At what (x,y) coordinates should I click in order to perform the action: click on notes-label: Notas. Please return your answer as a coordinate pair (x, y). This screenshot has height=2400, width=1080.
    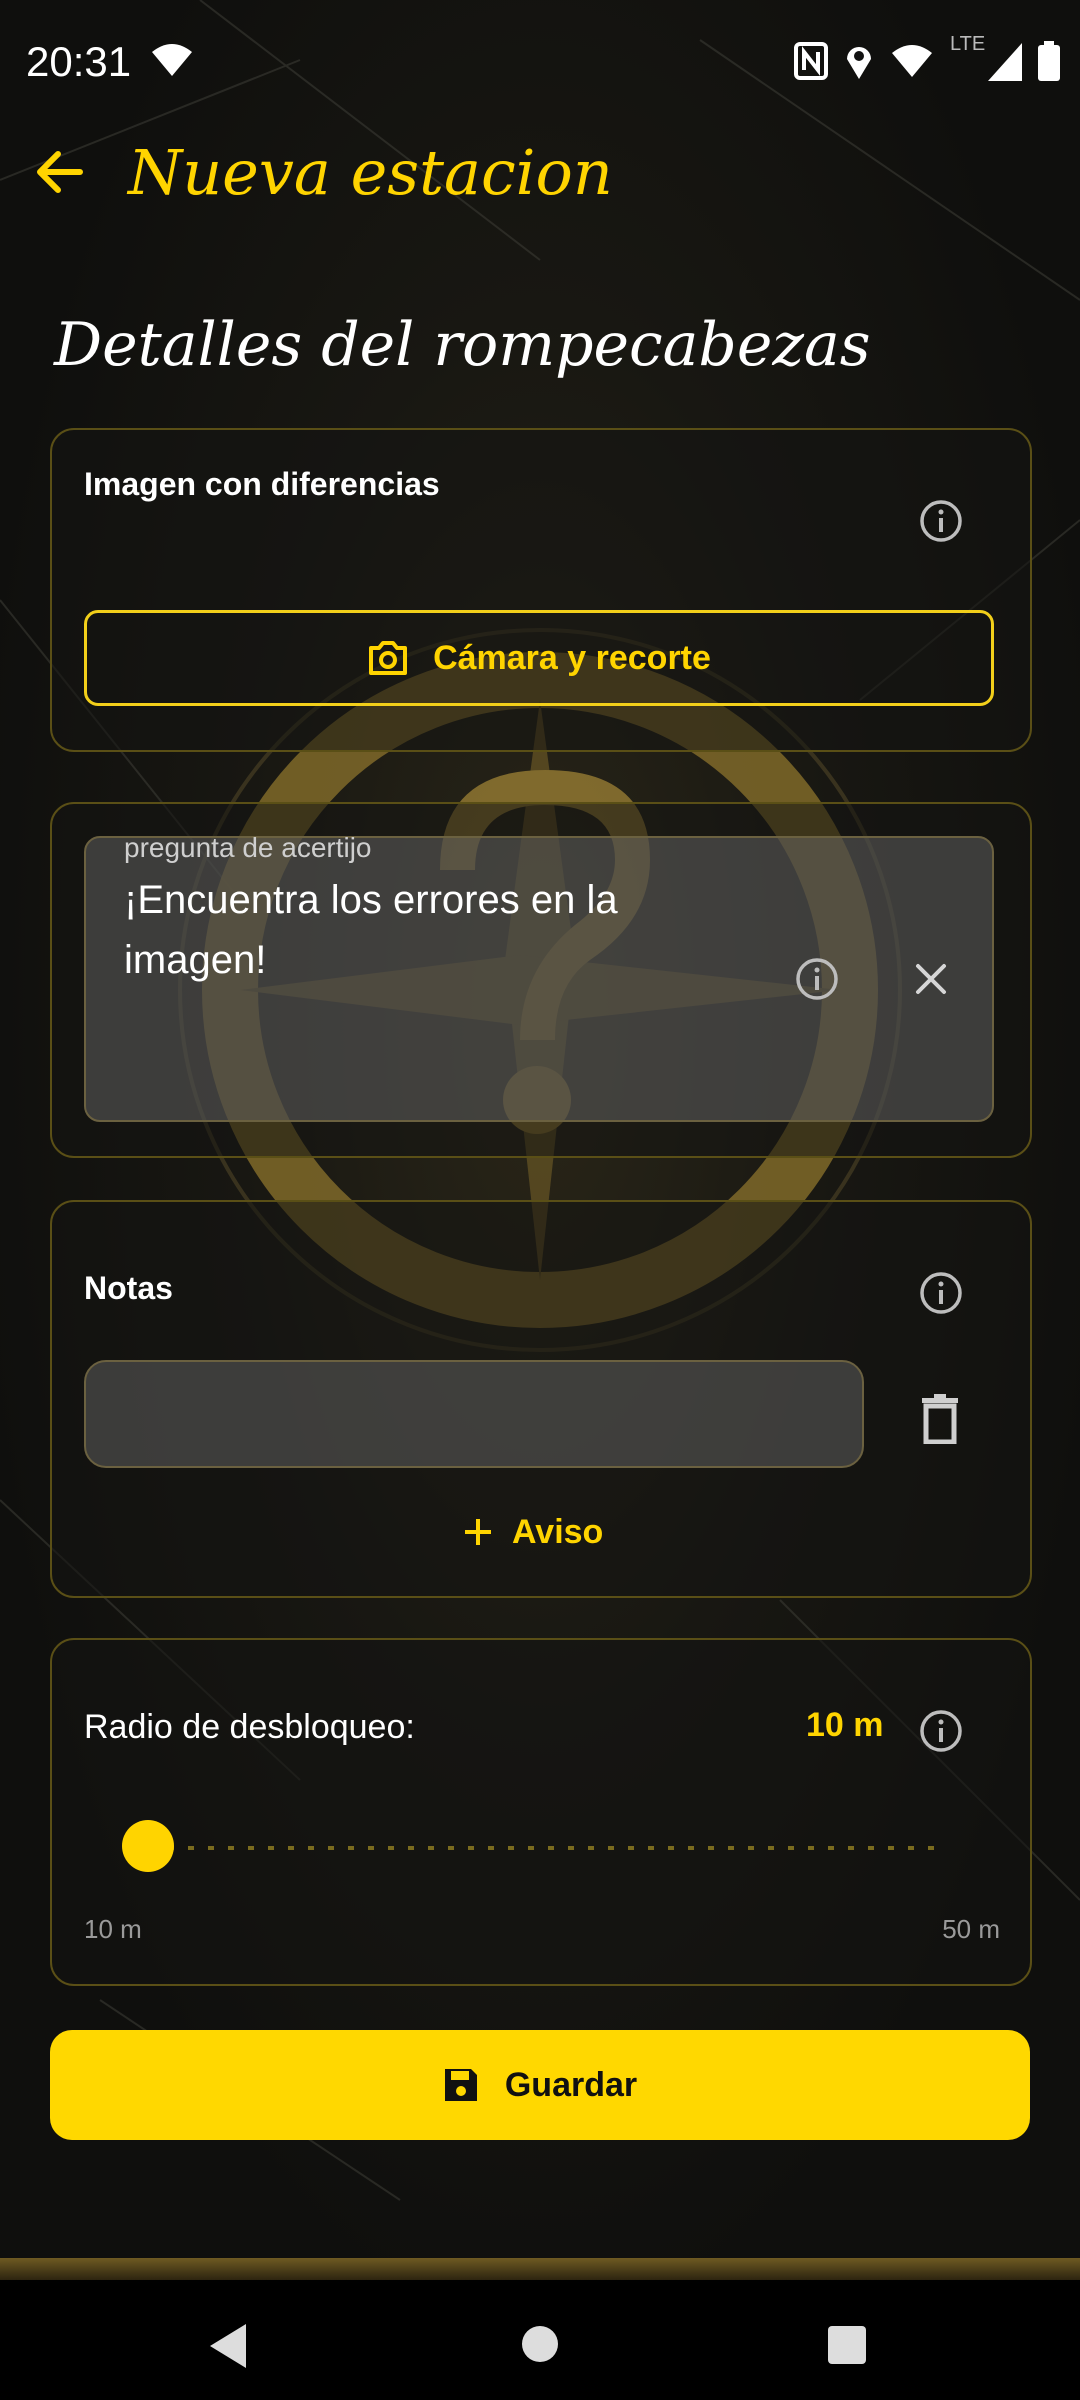
    Looking at the image, I should click on (128, 1288).